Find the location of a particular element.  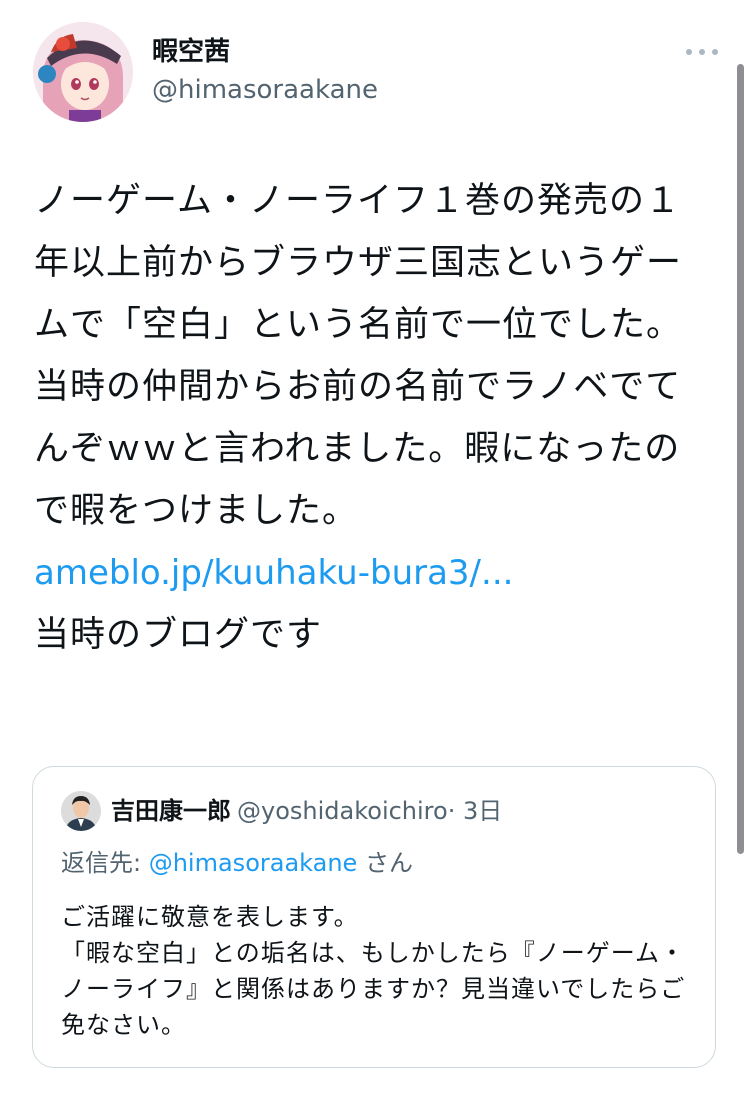

reply-context: 返信先: @himasoraakane さん is located at coordinates (237, 863).